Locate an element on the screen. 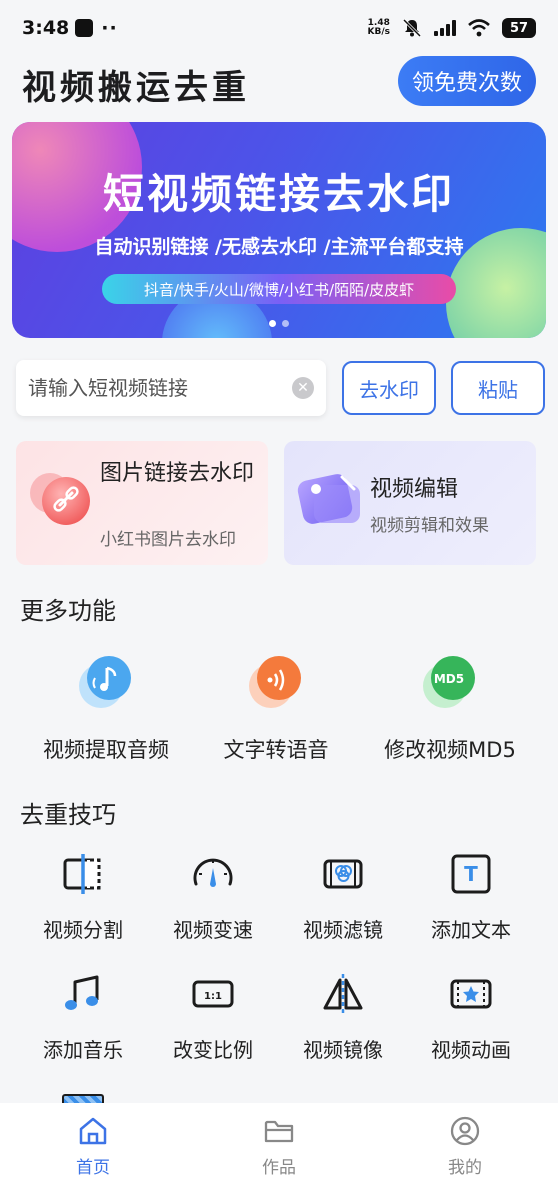 This screenshot has width=558, height=1183. paste-button: 粘贴 is located at coordinates (498, 388).